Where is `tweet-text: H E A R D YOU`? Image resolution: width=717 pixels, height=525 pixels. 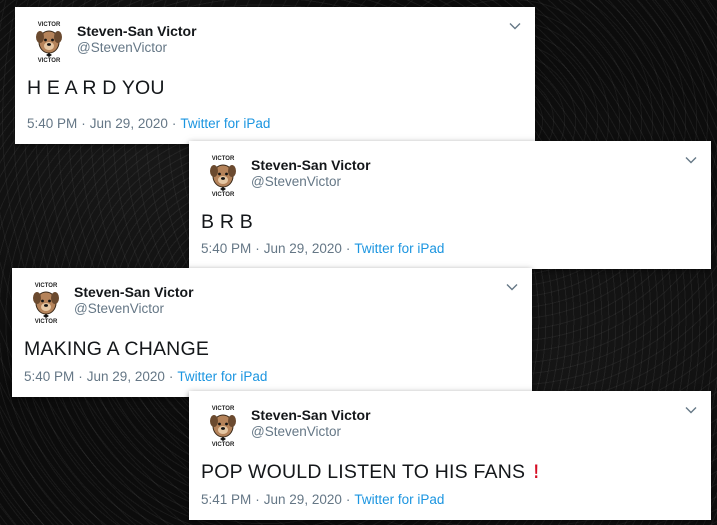
tweet-text: H E A R D YOU is located at coordinates (96, 88).